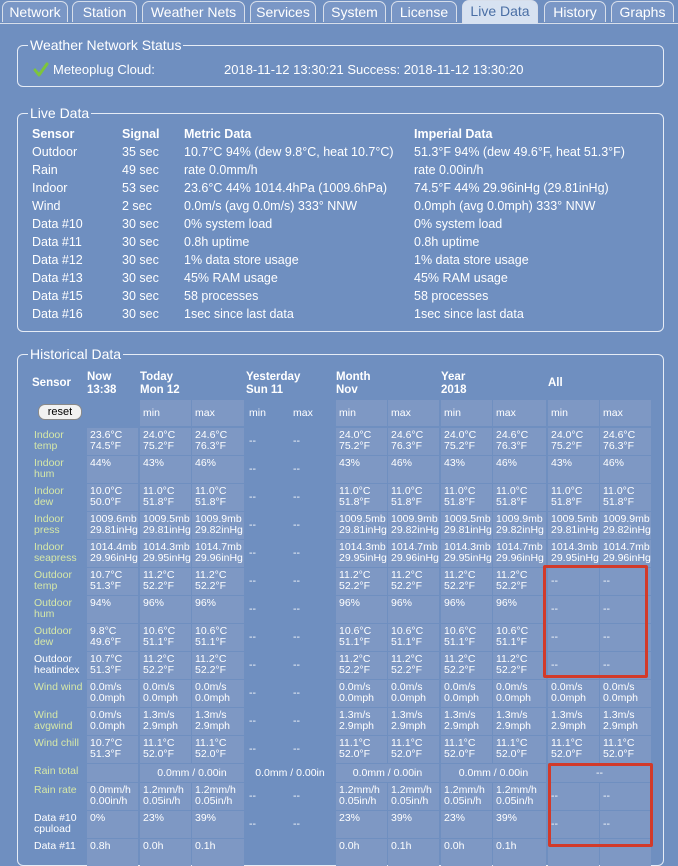 Image resolution: width=678 pixels, height=866 pixels. Describe the element at coordinates (165, 637) in the screenshot. I see `hist-row-cell: 10.6°C 51.1°F` at that location.